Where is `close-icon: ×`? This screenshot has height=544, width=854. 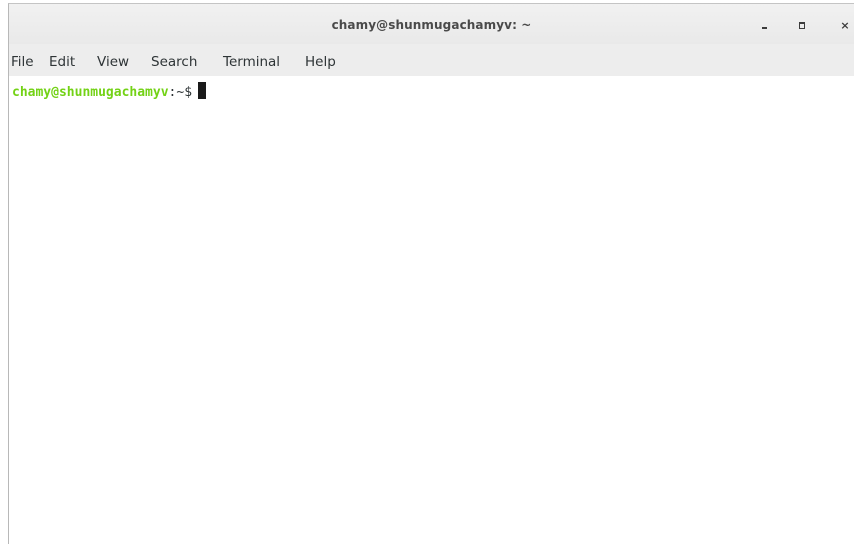 close-icon: × is located at coordinates (845, 25).